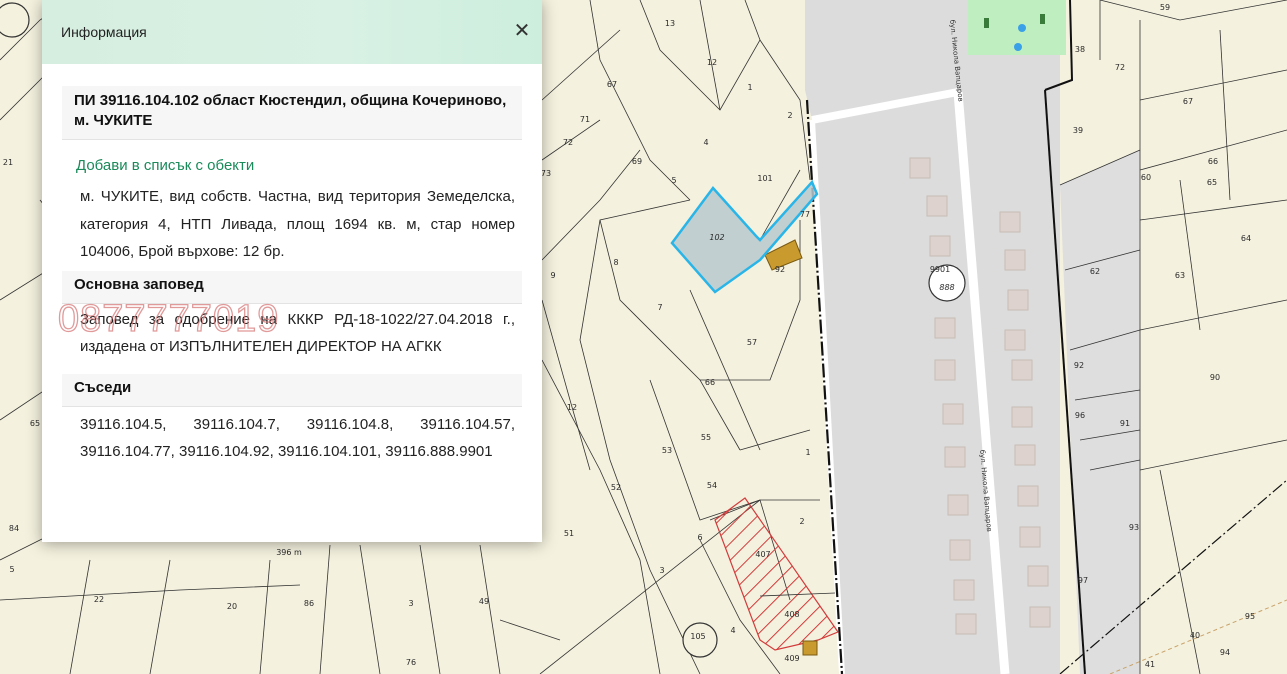 This screenshot has width=1287, height=674. What do you see at coordinates (1134, 527) in the screenshot?
I see `parcel-label: 93` at bounding box center [1134, 527].